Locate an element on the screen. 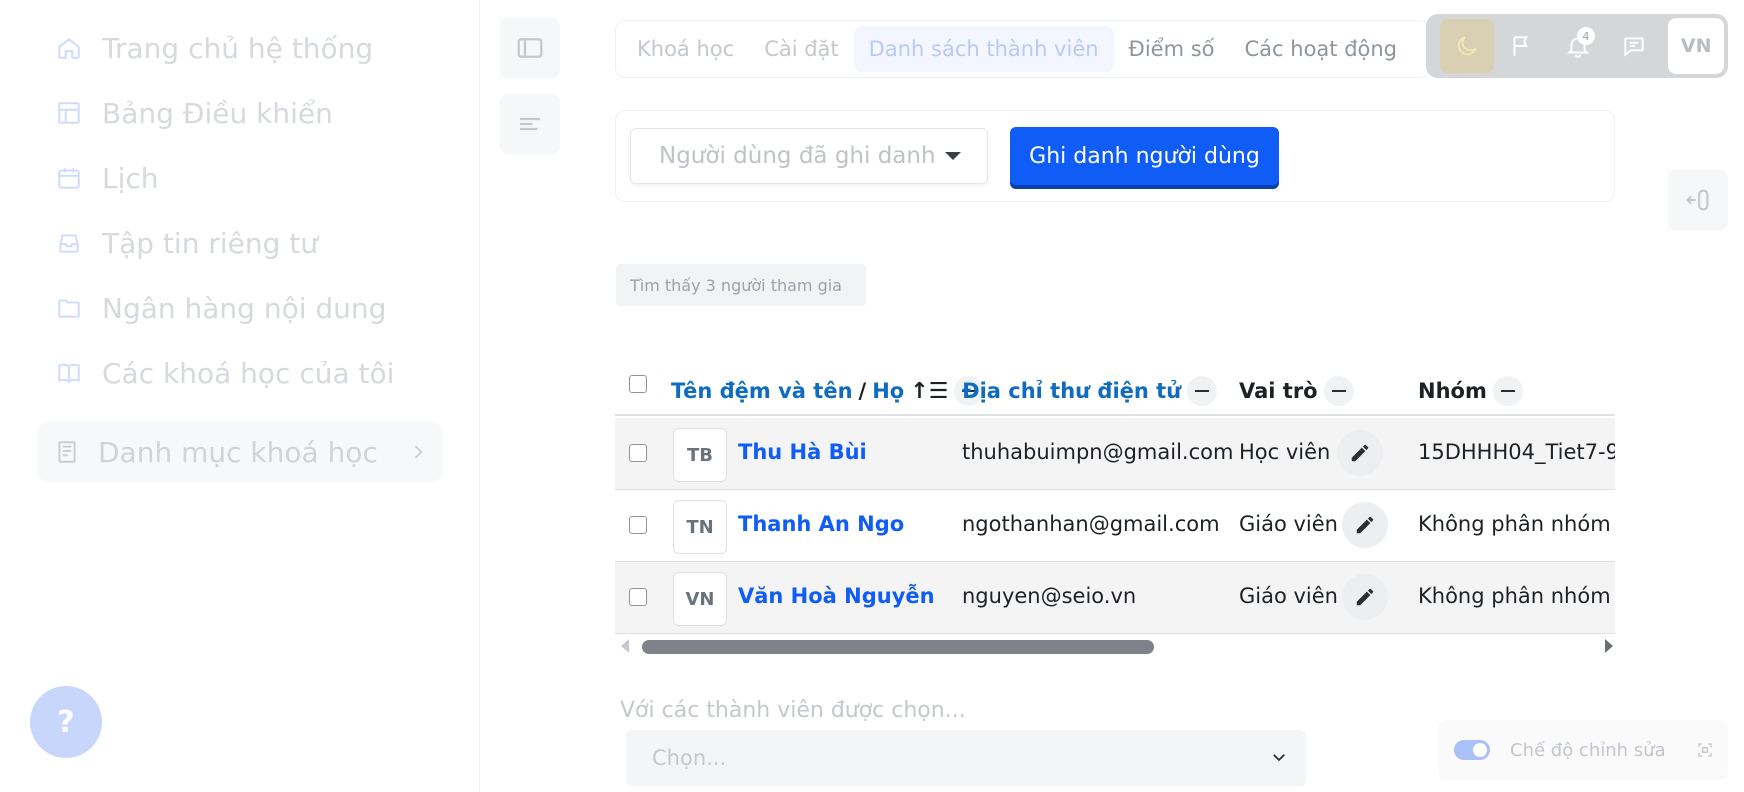 The image size is (1744, 792). sidebar-item-label: Ngân hàng nội dung is located at coordinates (244, 308).